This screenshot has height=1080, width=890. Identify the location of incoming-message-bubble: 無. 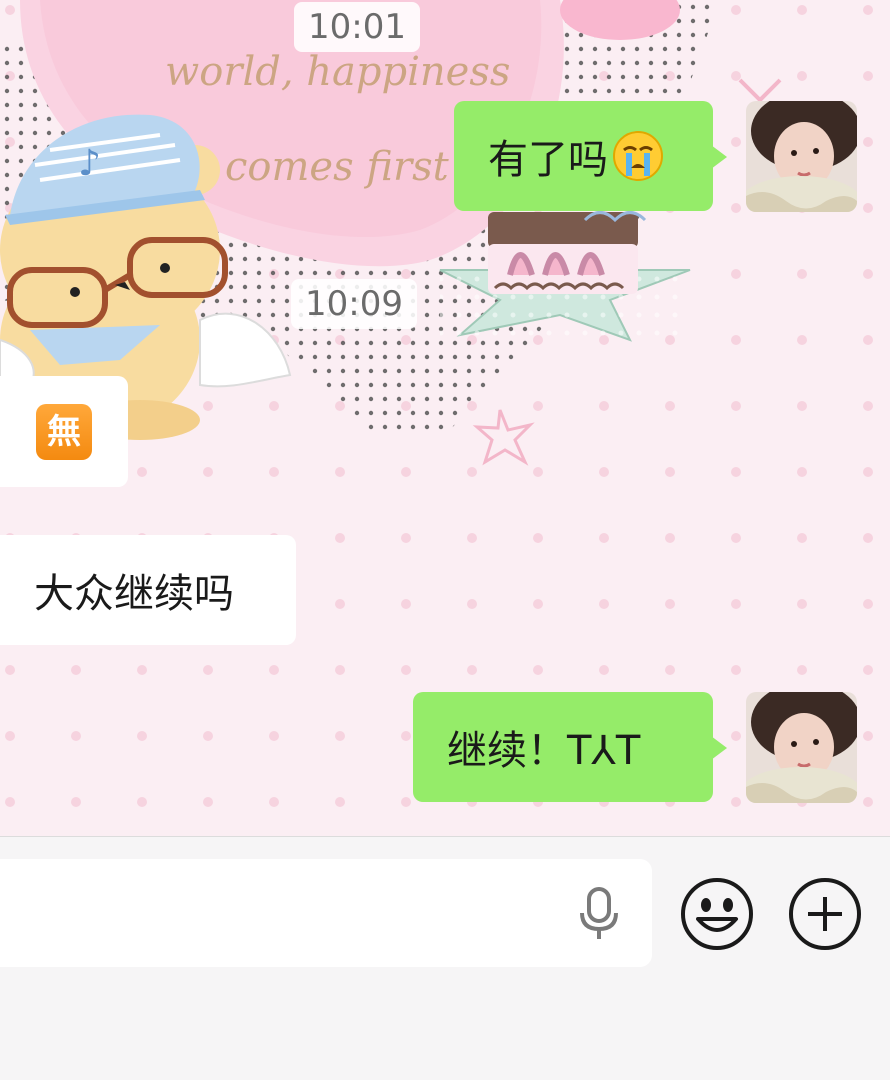
(64, 431).